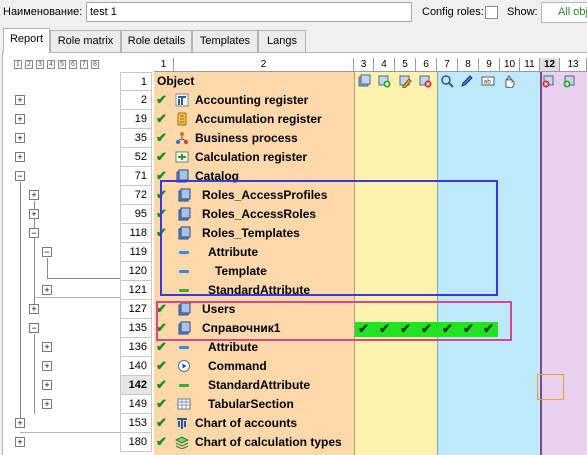 This screenshot has width=587, height=455. I want to click on level-button-5: 5, so click(62, 64).